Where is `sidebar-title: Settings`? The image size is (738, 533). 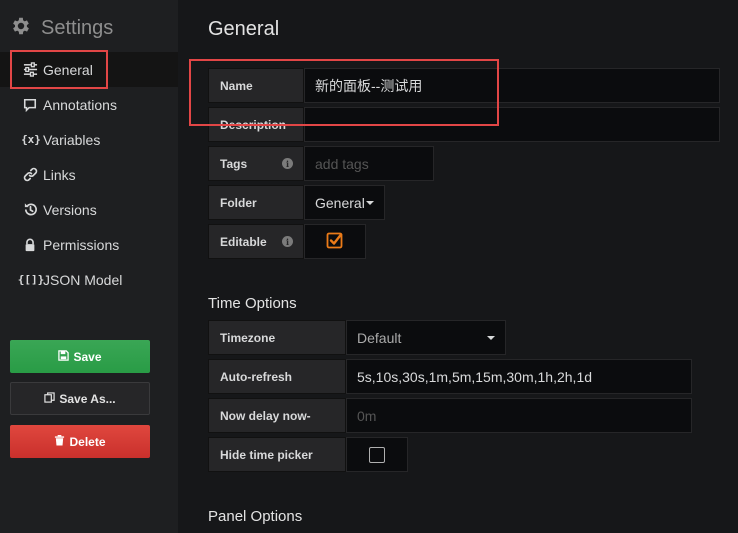
sidebar-title: Settings is located at coordinates (77, 27).